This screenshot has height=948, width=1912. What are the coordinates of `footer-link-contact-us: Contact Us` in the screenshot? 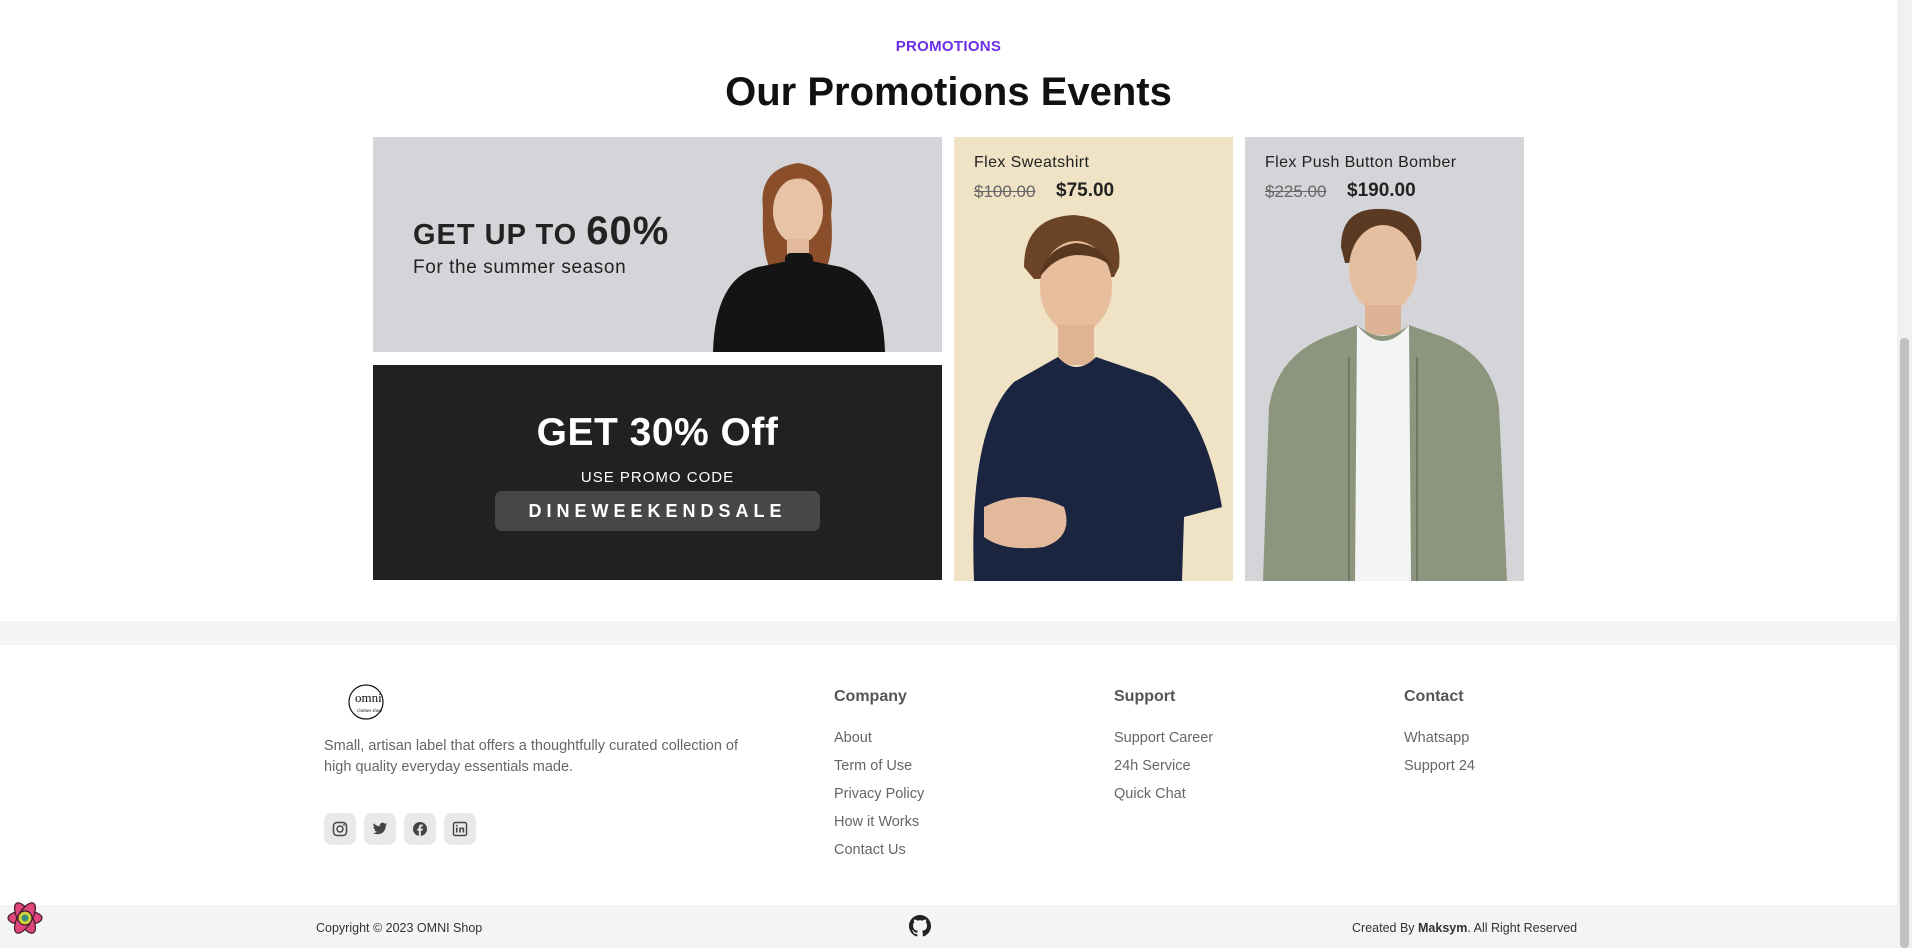 It's located at (870, 850).